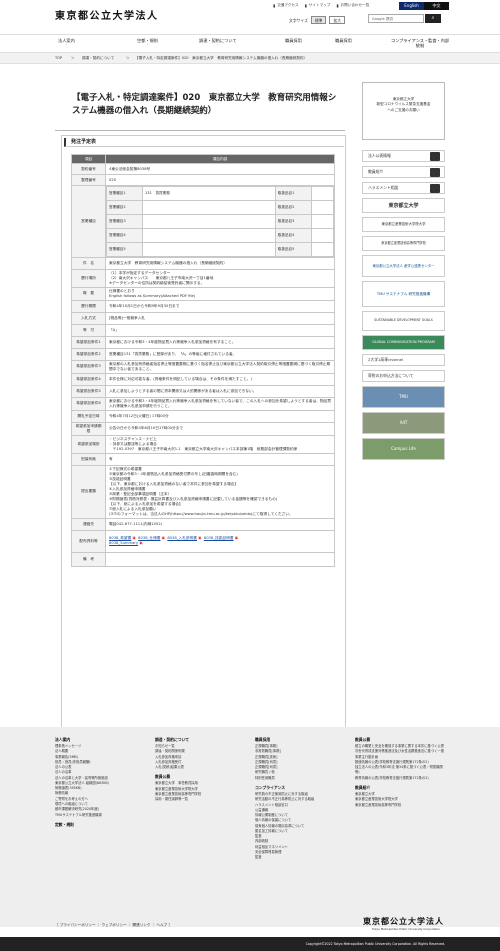  Describe the element at coordinates (220, 169) in the screenshot. I see `row-value: 4東公法総会契第8038号` at that location.